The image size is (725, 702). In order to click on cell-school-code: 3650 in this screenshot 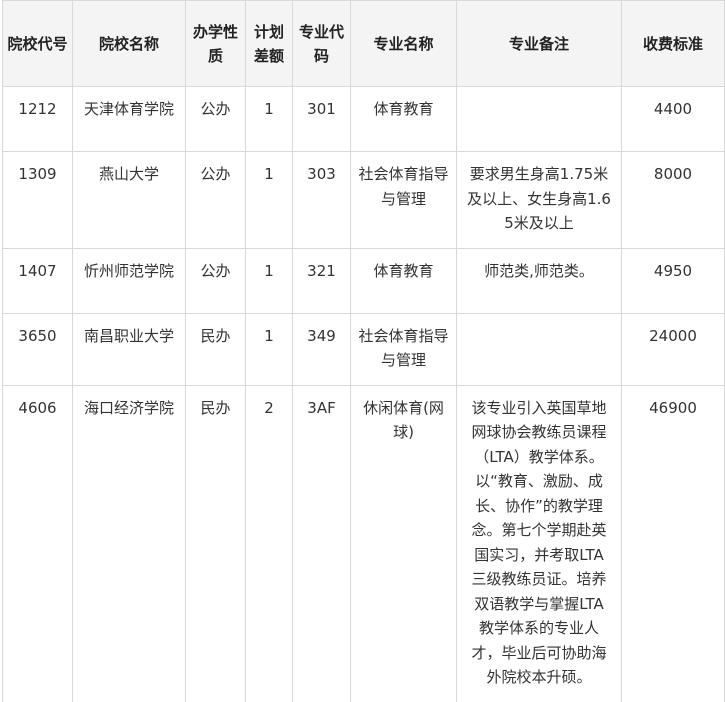, I will do `click(37, 349)`.